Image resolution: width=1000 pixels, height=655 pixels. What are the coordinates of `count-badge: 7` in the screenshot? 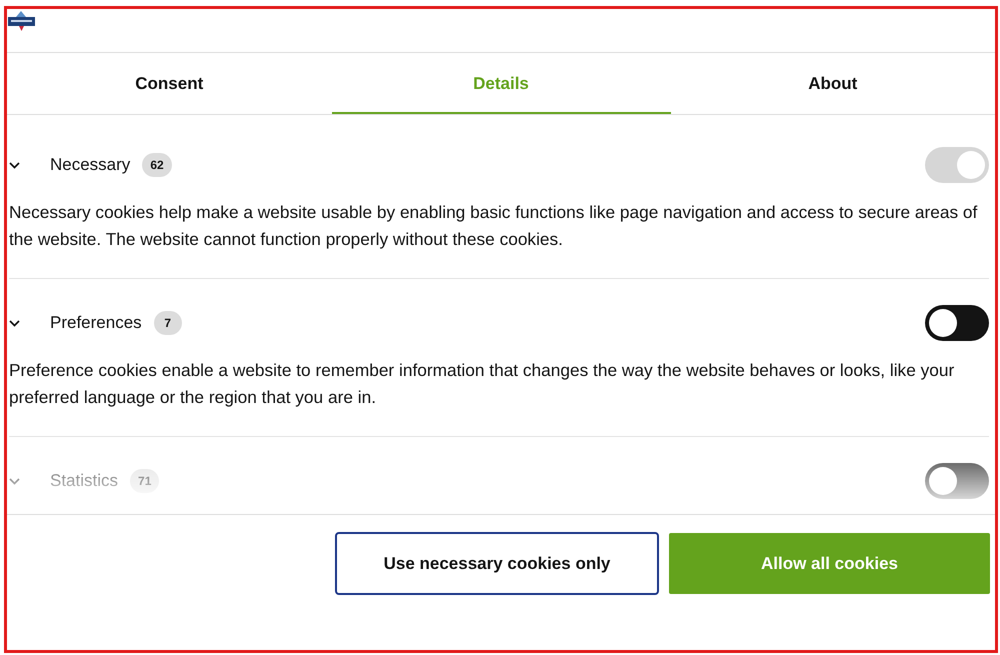 It's located at (168, 323).